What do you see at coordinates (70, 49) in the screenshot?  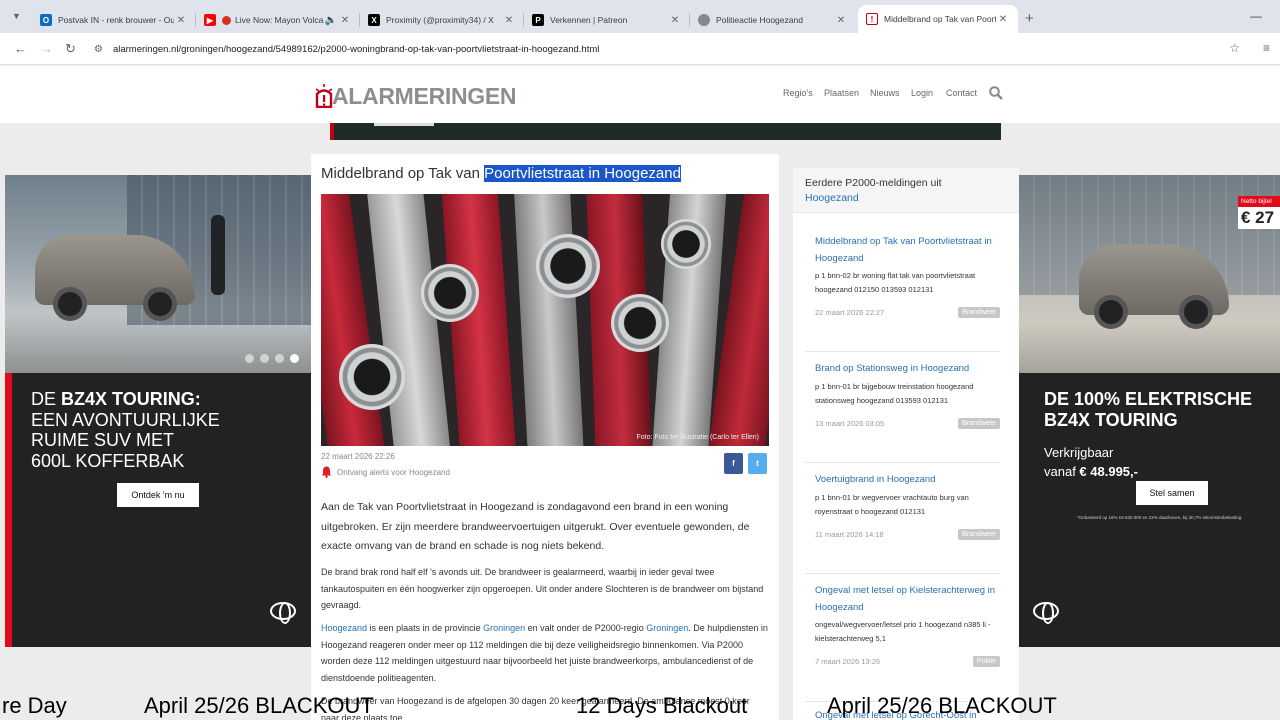 I see `reload-icon: ↻` at bounding box center [70, 49].